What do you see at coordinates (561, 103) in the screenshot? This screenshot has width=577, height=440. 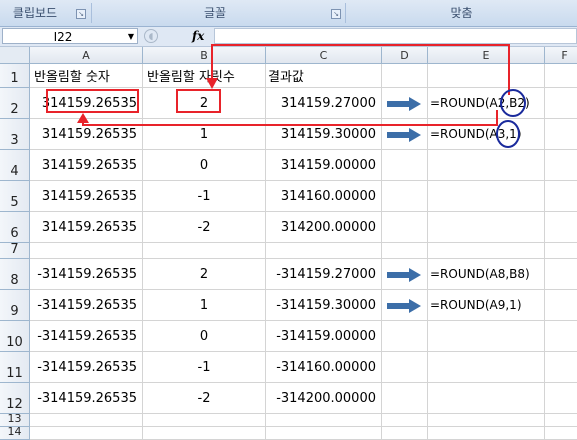 I see `cell-f2` at bounding box center [561, 103].